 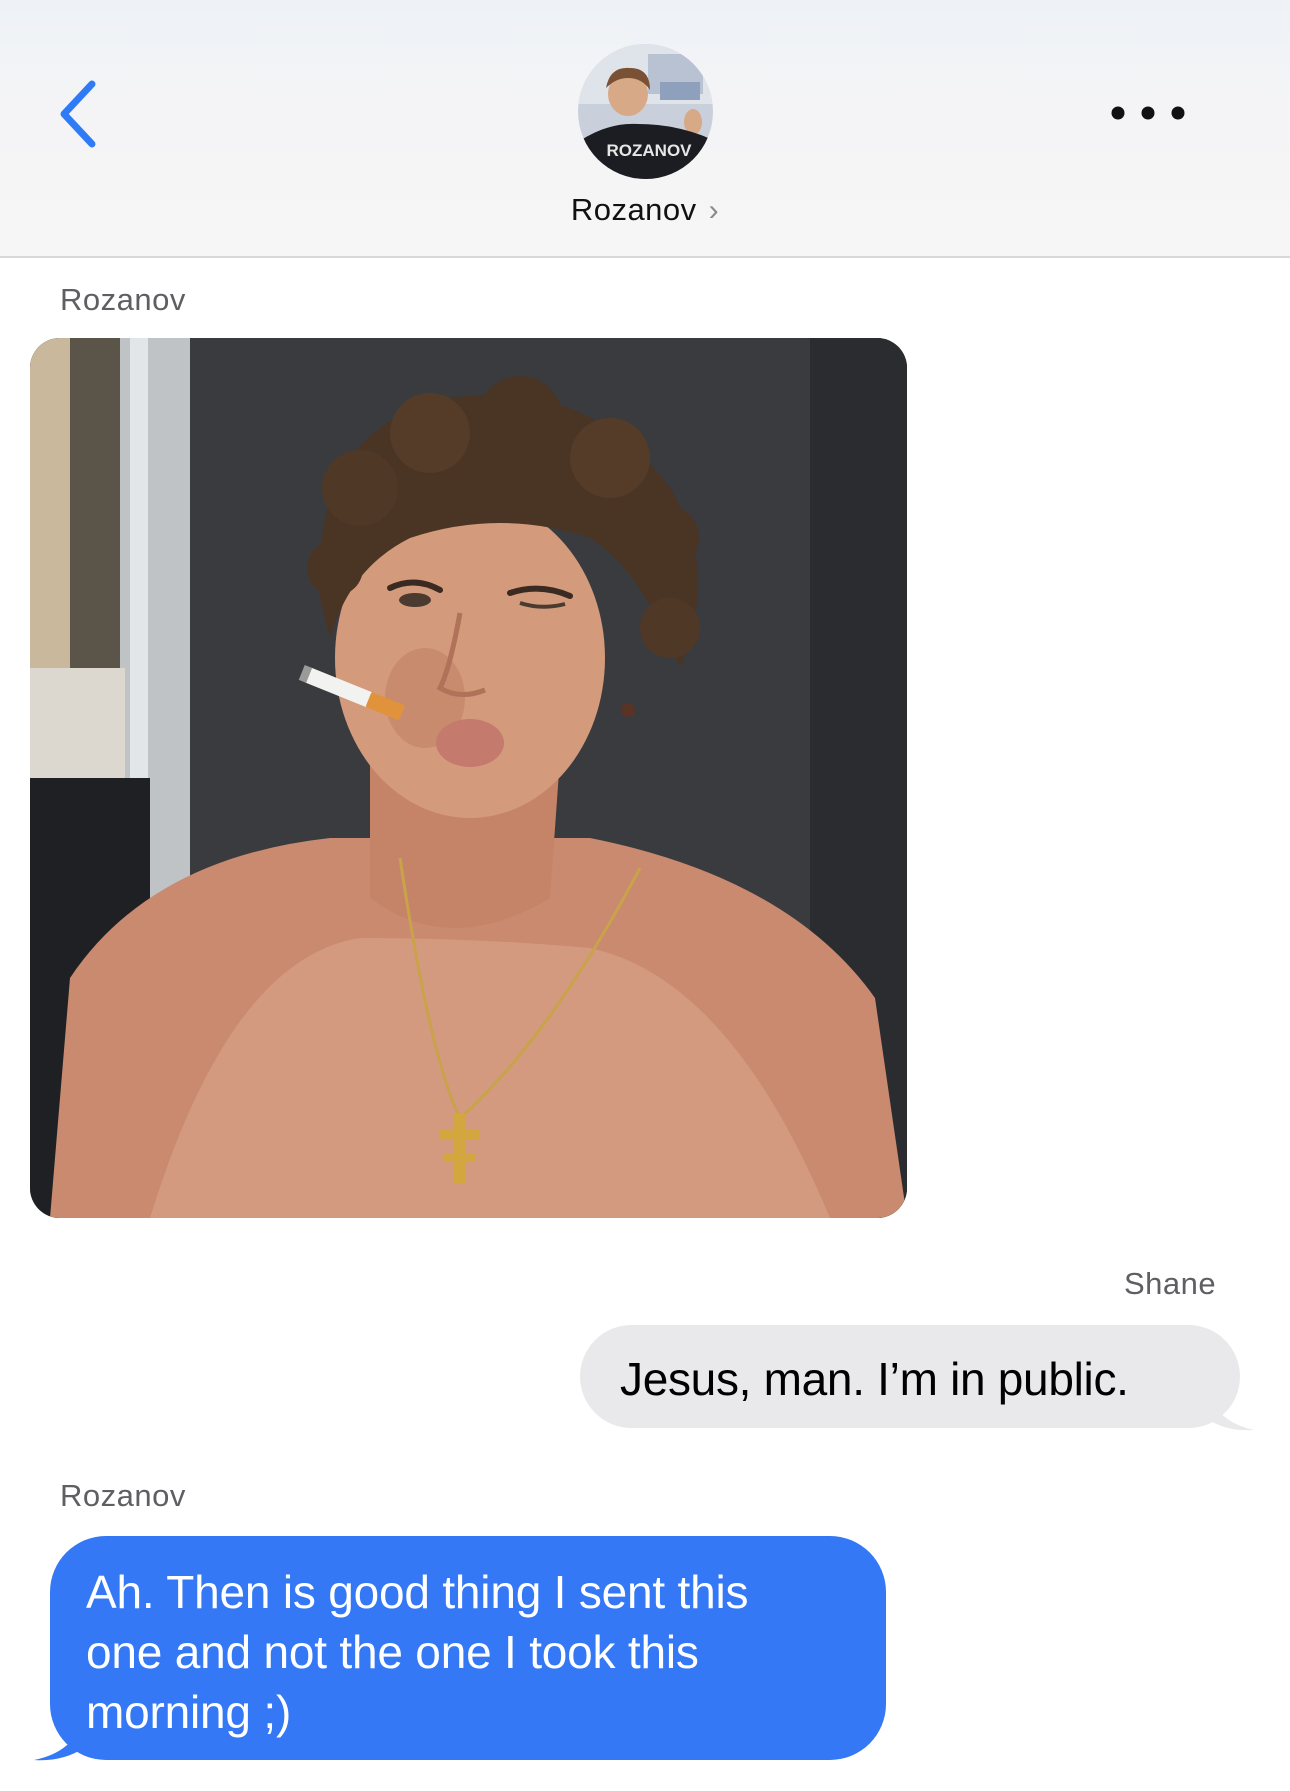 What do you see at coordinates (1170, 1283) in the screenshot?
I see `sender-name: Shane` at bounding box center [1170, 1283].